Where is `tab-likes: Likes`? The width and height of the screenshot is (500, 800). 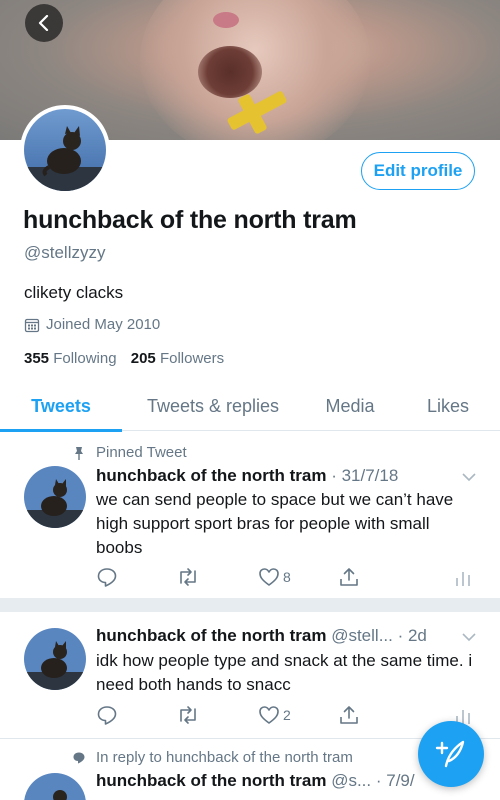
tab-likes: Likes is located at coordinates (448, 406).